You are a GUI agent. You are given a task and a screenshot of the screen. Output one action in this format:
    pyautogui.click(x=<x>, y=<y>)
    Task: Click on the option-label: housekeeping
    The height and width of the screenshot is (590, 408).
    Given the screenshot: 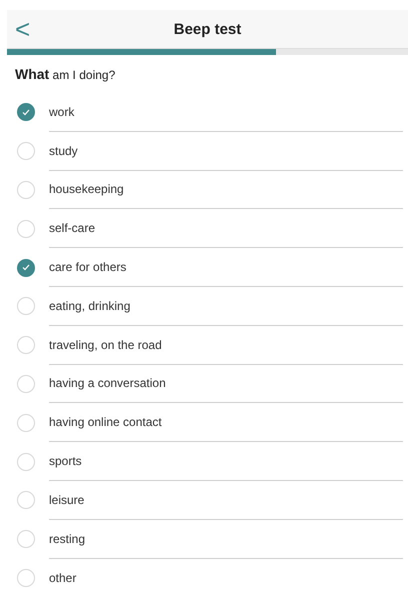 What is the action you would take?
    pyautogui.click(x=86, y=189)
    